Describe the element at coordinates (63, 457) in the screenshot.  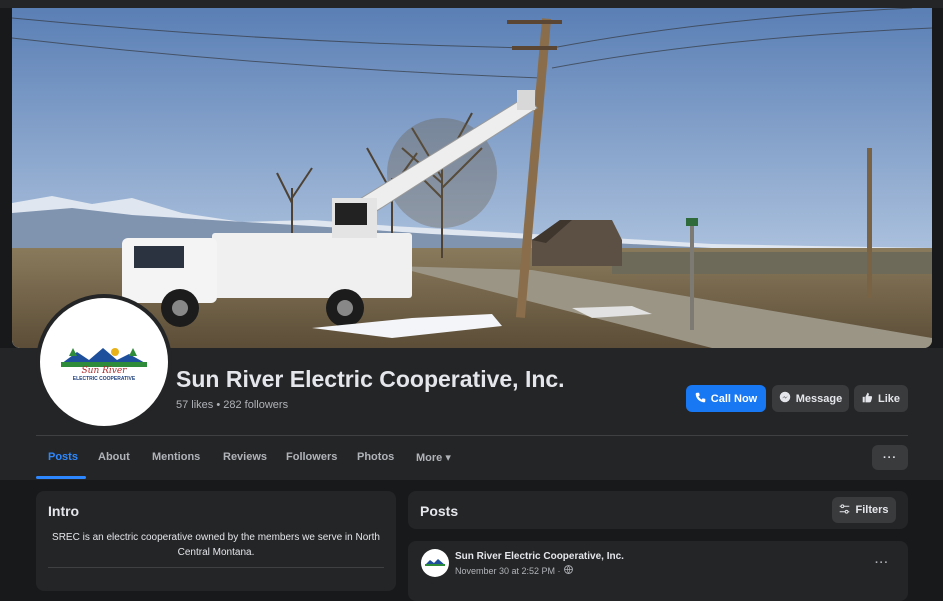
I see `tab-posts: Posts` at that location.